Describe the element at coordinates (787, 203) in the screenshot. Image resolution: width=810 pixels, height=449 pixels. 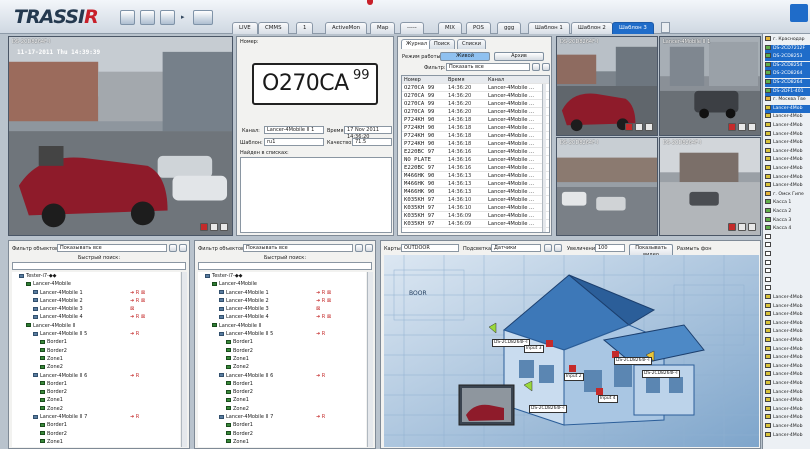
I see `object-list-item: Касса 1` at that location.